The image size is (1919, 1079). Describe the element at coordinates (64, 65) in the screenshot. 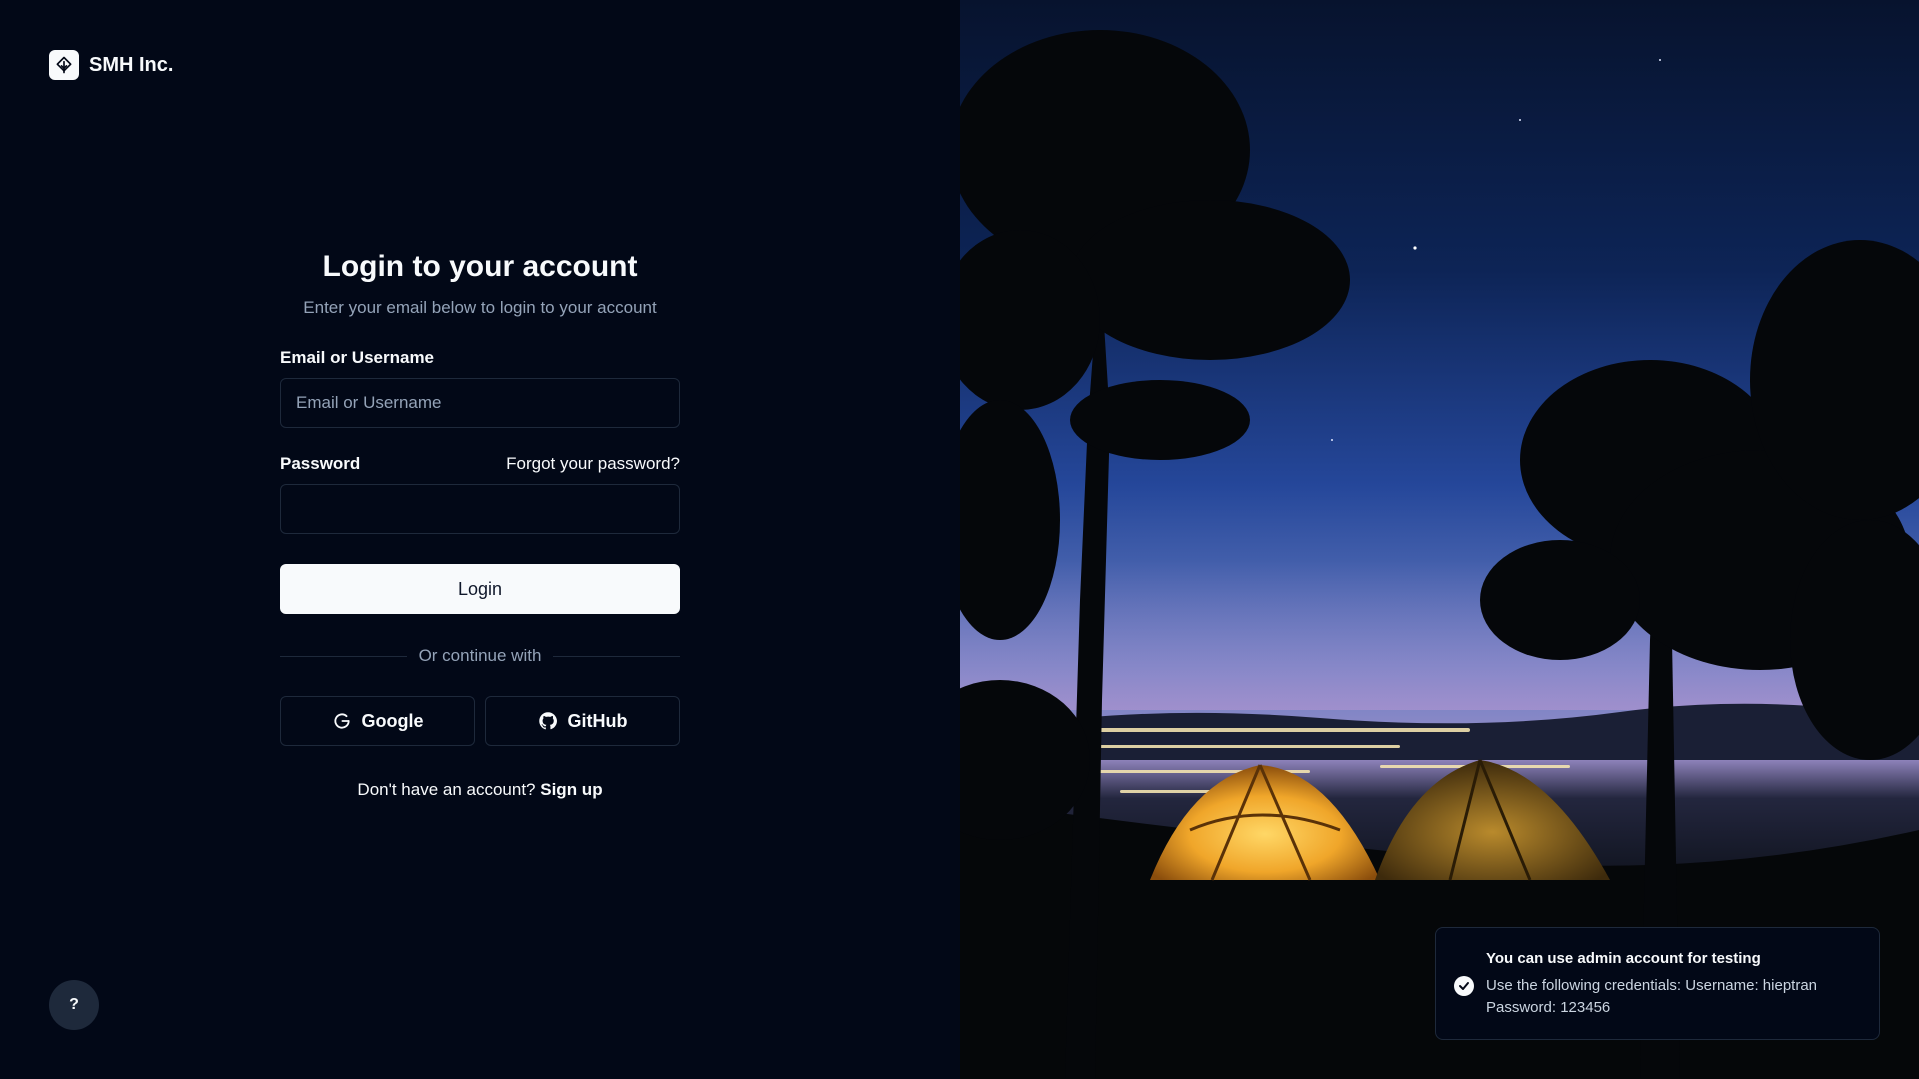

I see `leaf-logo-icon` at that location.